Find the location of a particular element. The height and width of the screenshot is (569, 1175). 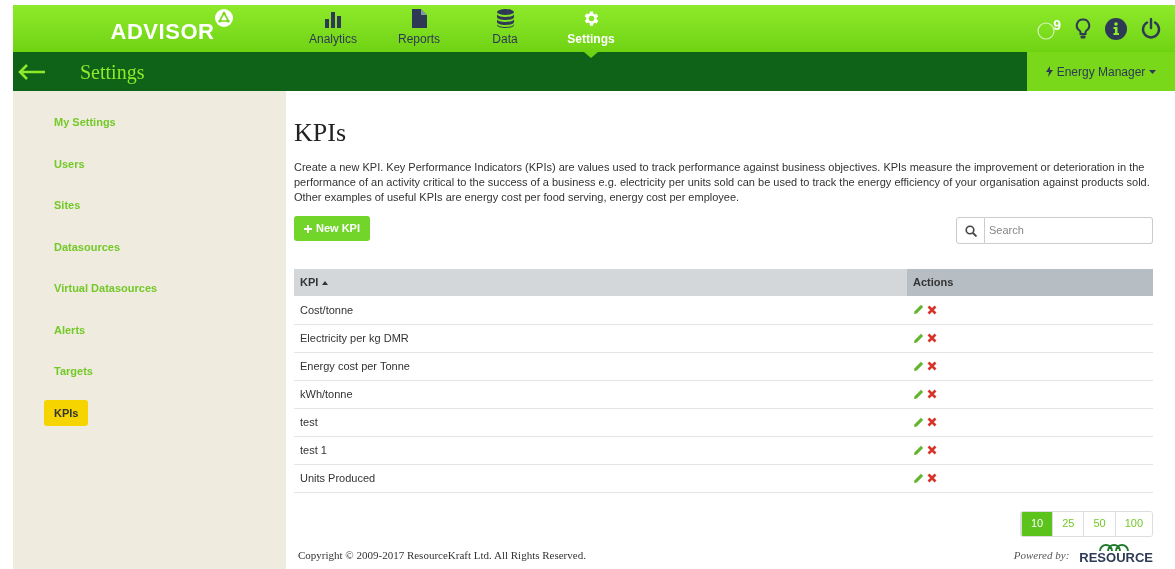

sort-ascending-icon is located at coordinates (325, 282).